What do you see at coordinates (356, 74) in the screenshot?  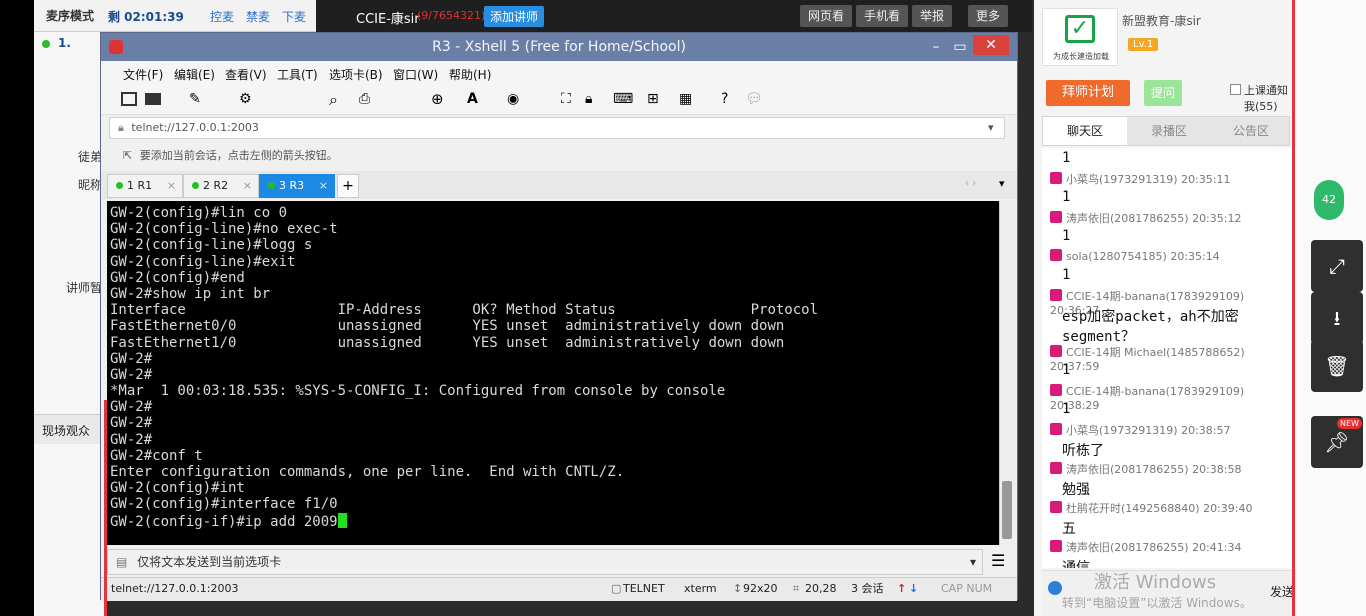 I see `menu-tabs: 选项卡(B)` at bounding box center [356, 74].